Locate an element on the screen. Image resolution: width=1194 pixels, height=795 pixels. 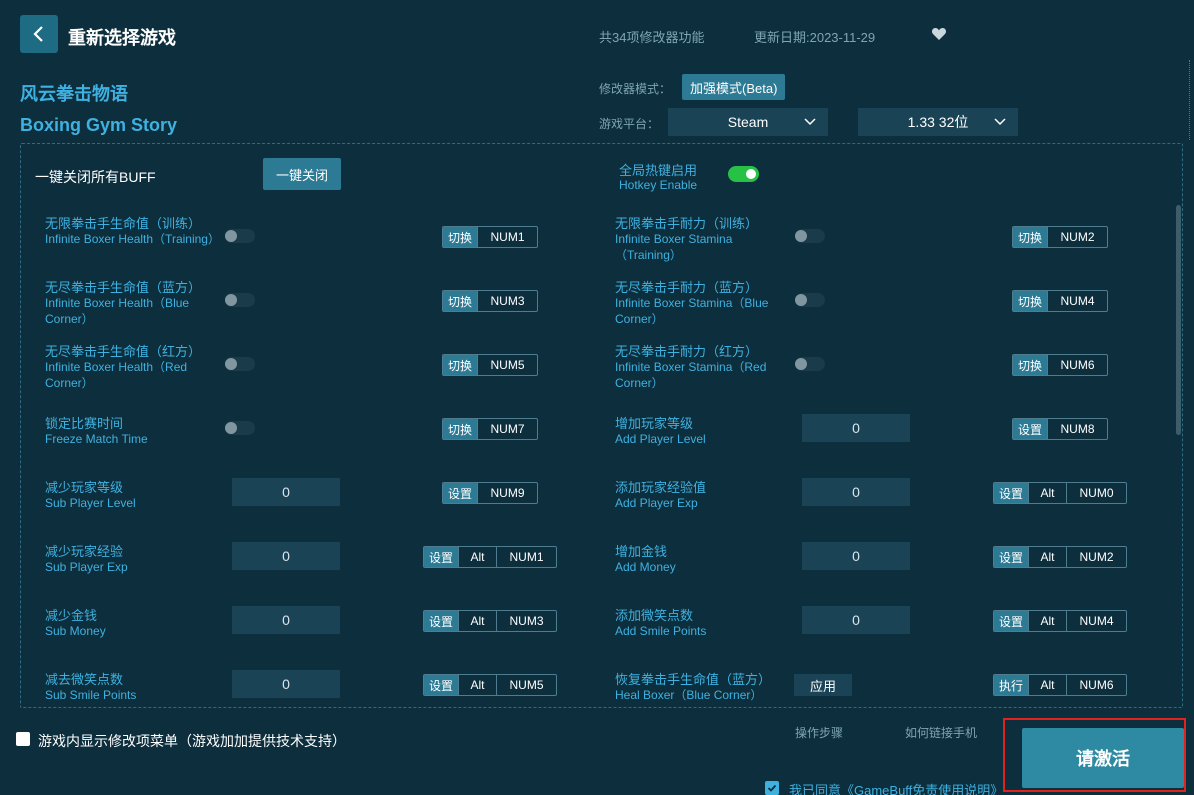
item-label-en: Heal Boxer（Blue Corner） is located at coordinates (689, 695).